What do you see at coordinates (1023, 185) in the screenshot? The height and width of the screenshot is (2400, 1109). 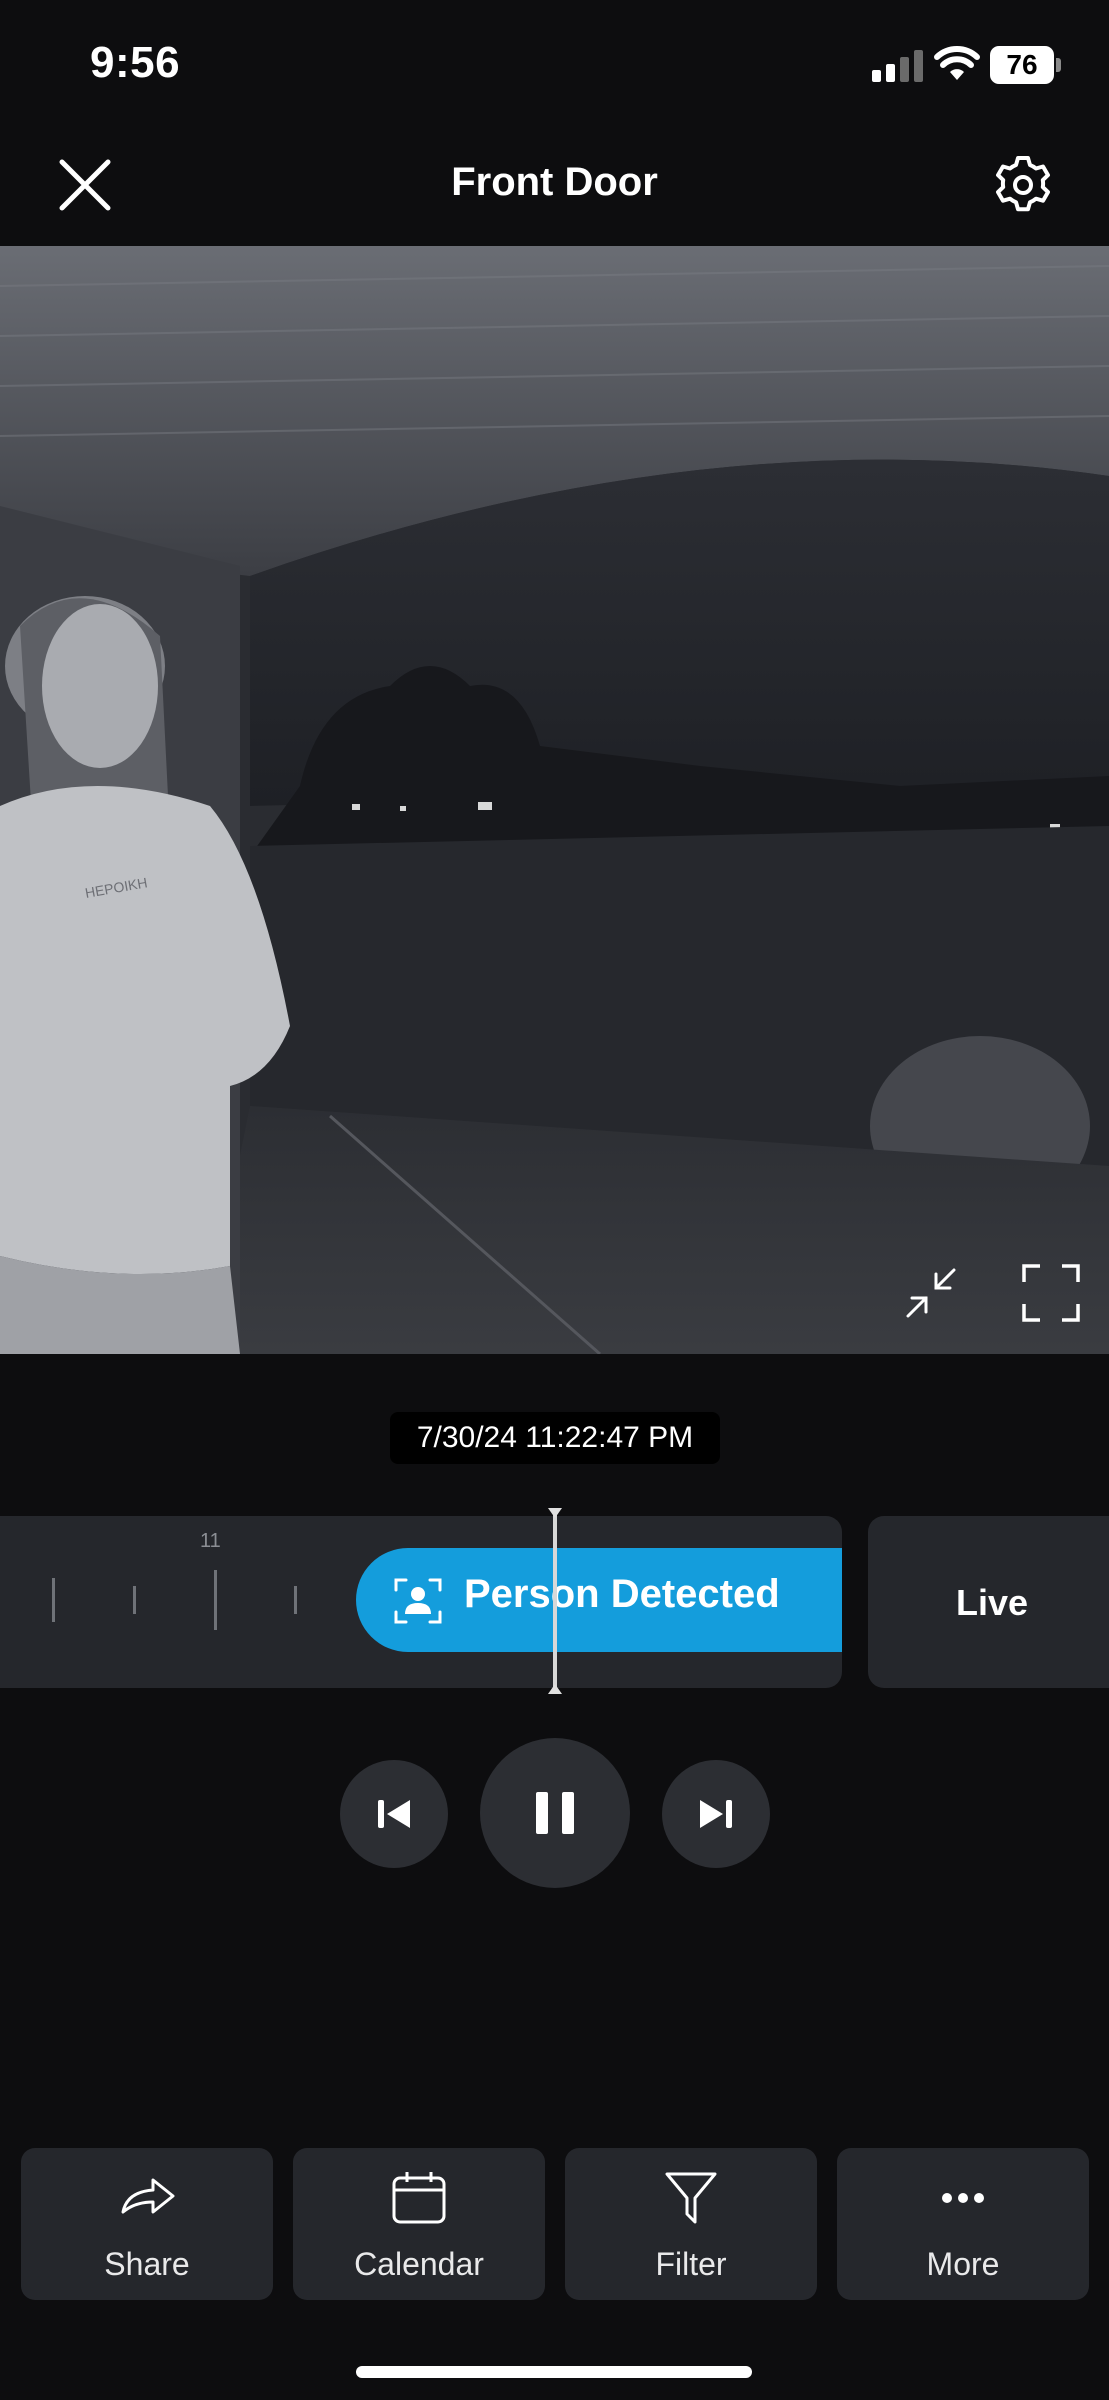 I see `gear-icon` at bounding box center [1023, 185].